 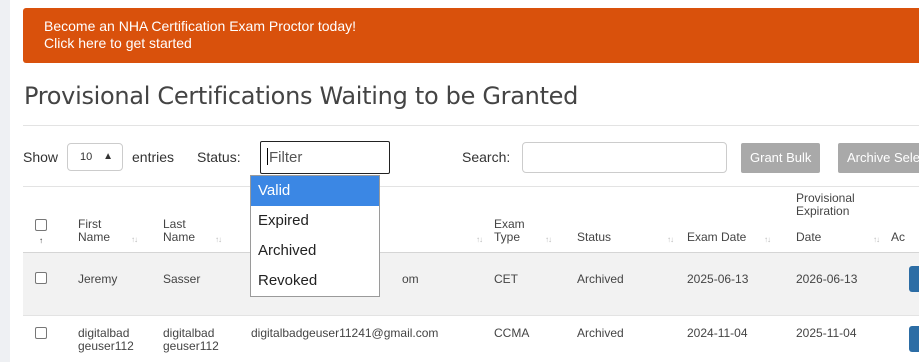 I want to click on cell-first-name: Jeremy, so click(x=98, y=279).